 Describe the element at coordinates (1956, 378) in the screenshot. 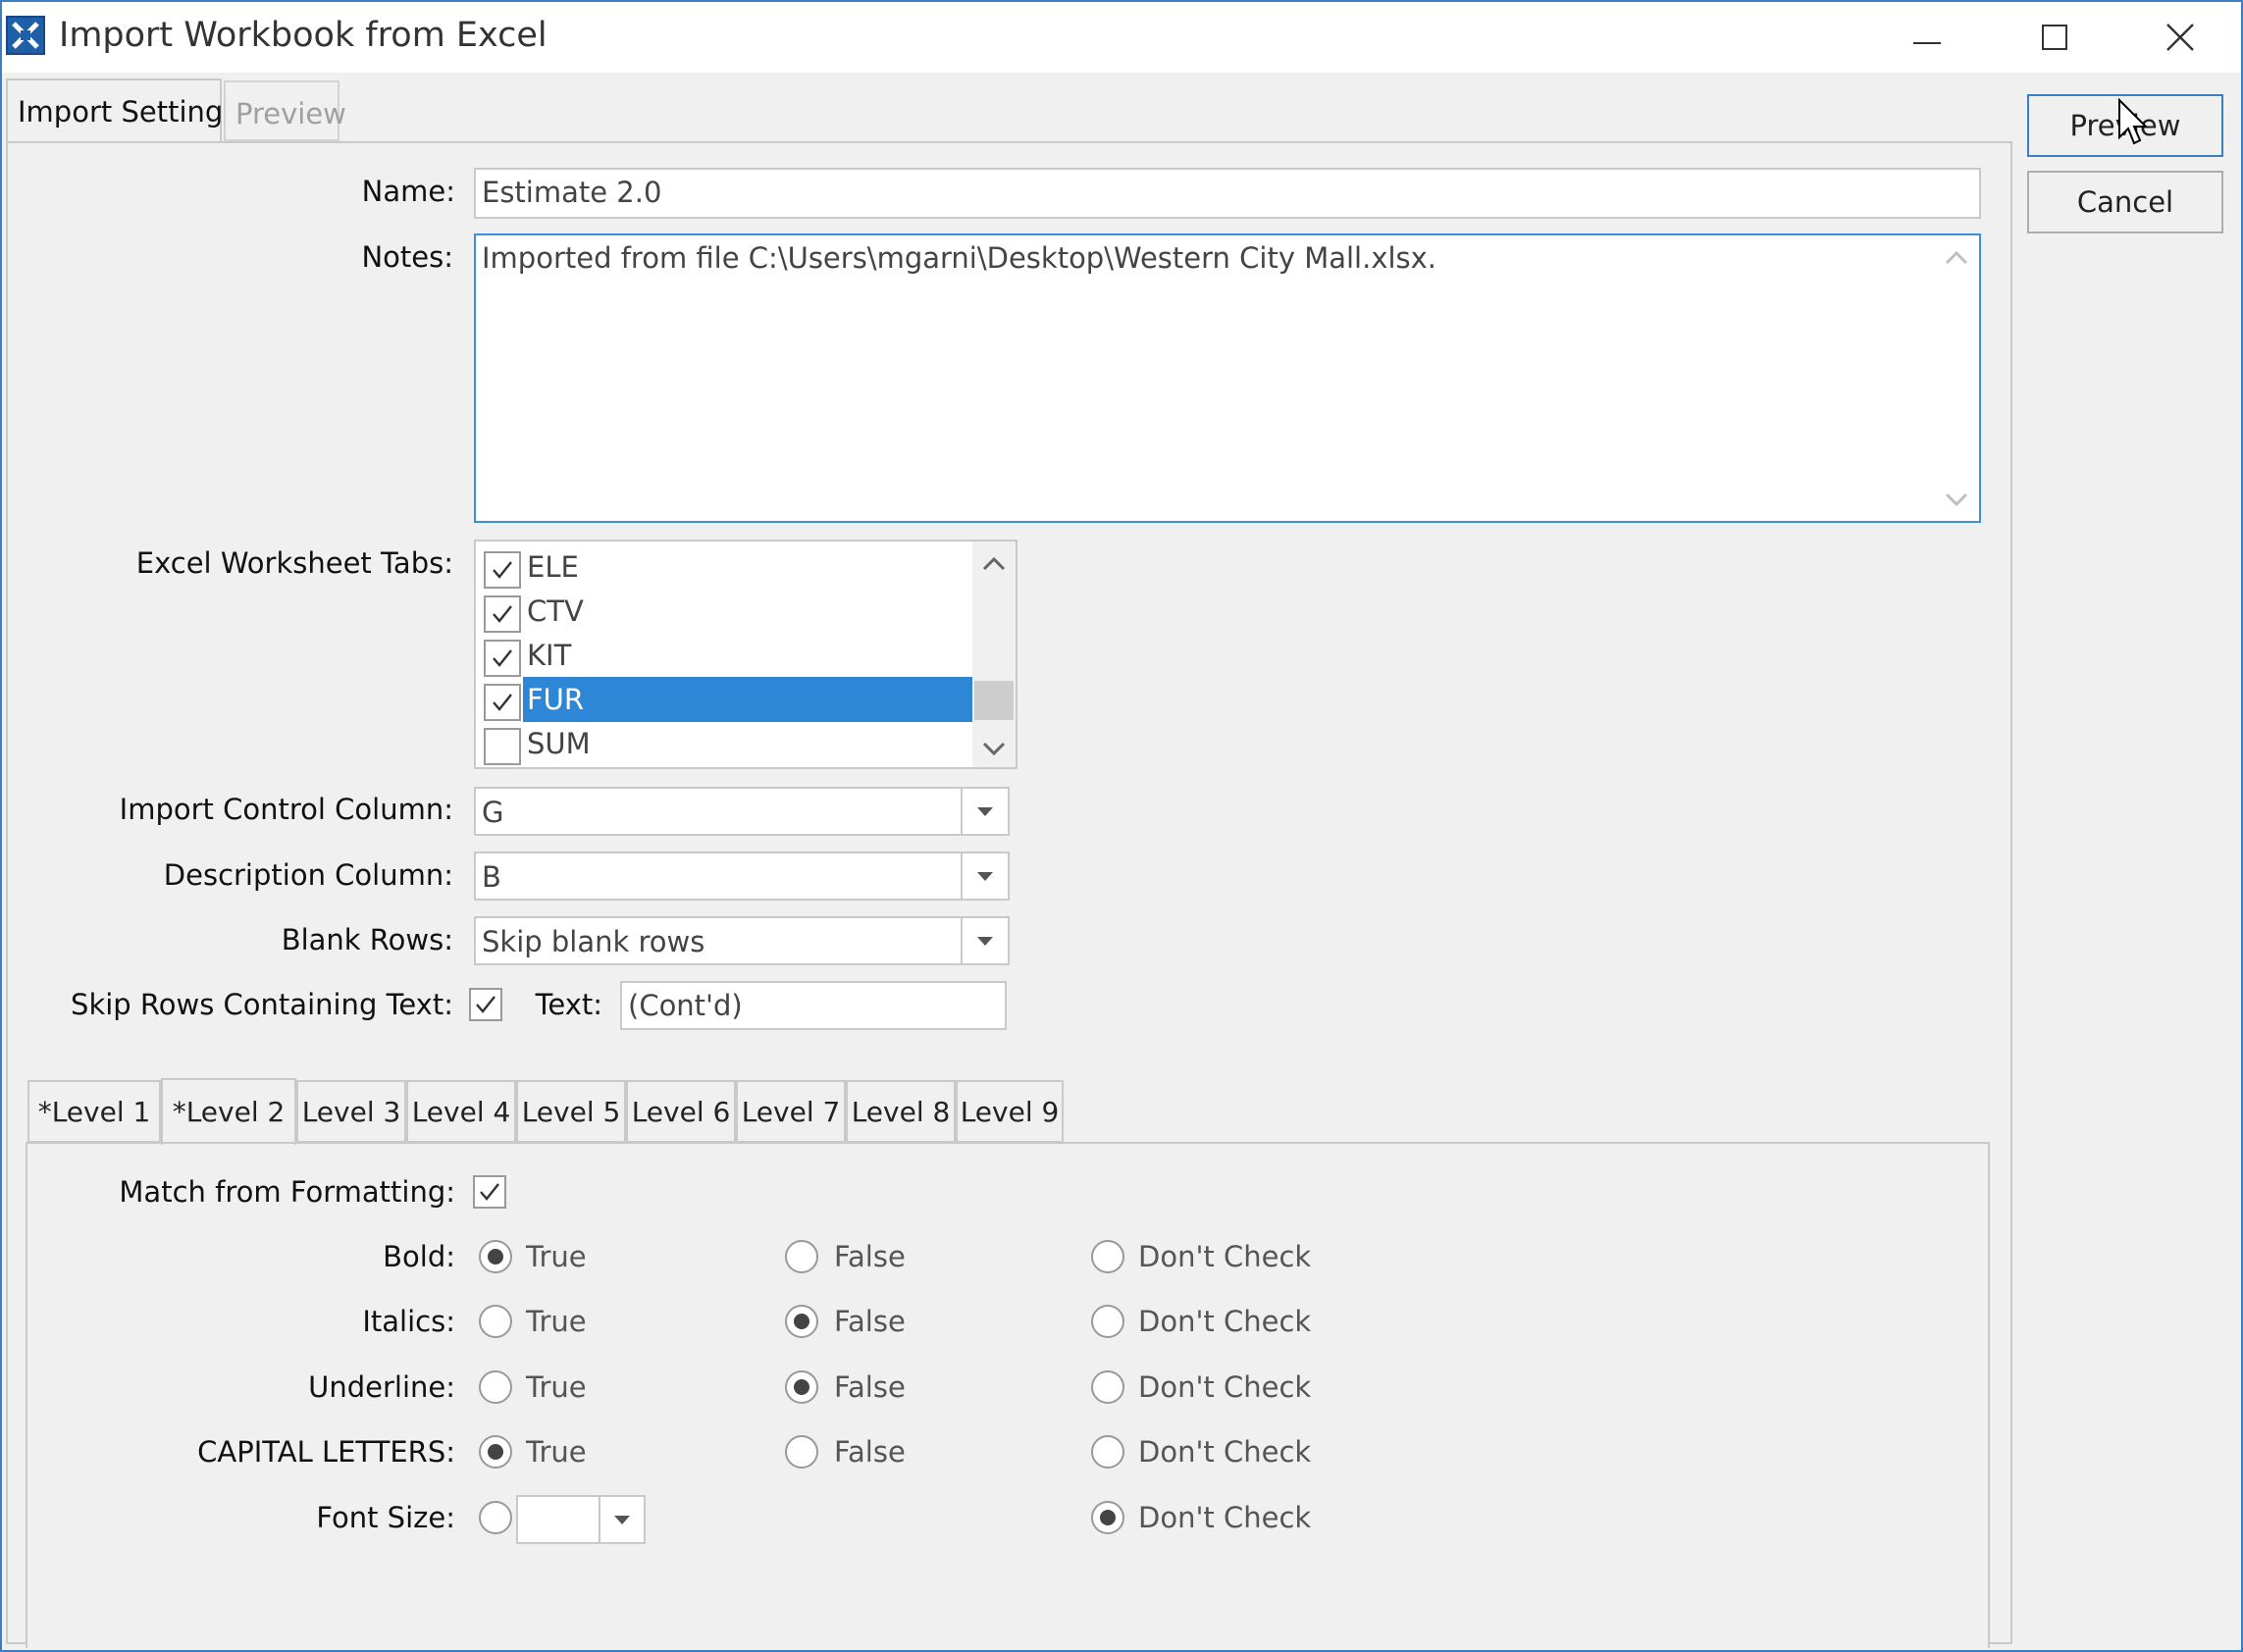

I see `notes-scrollbar` at that location.